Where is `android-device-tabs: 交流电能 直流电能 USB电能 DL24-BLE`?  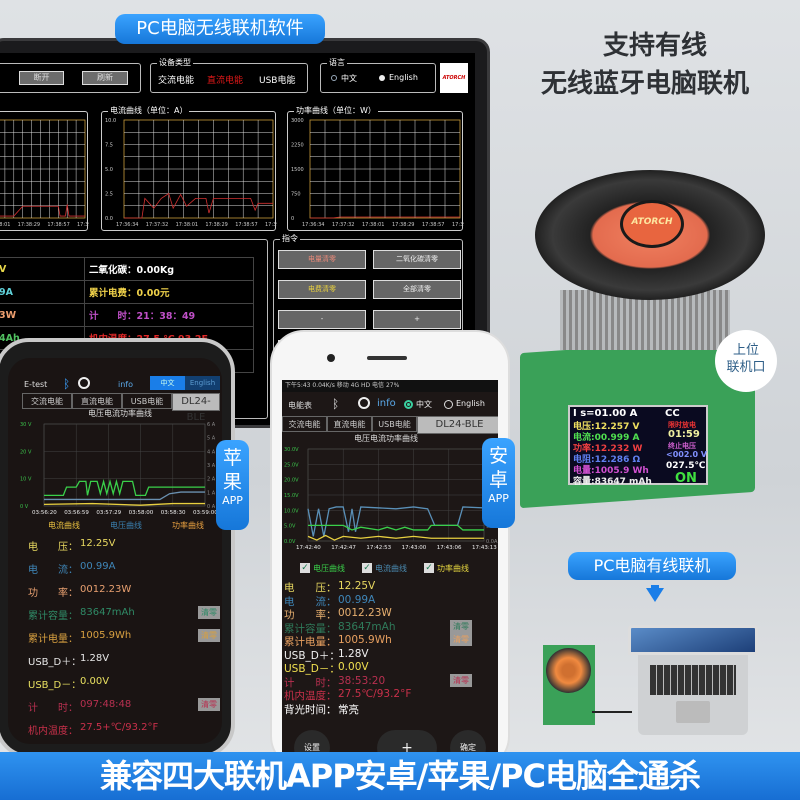
android-device-tabs: 交流电能 直流电能 USB电能 DL24-BLE is located at coordinates (390, 425).